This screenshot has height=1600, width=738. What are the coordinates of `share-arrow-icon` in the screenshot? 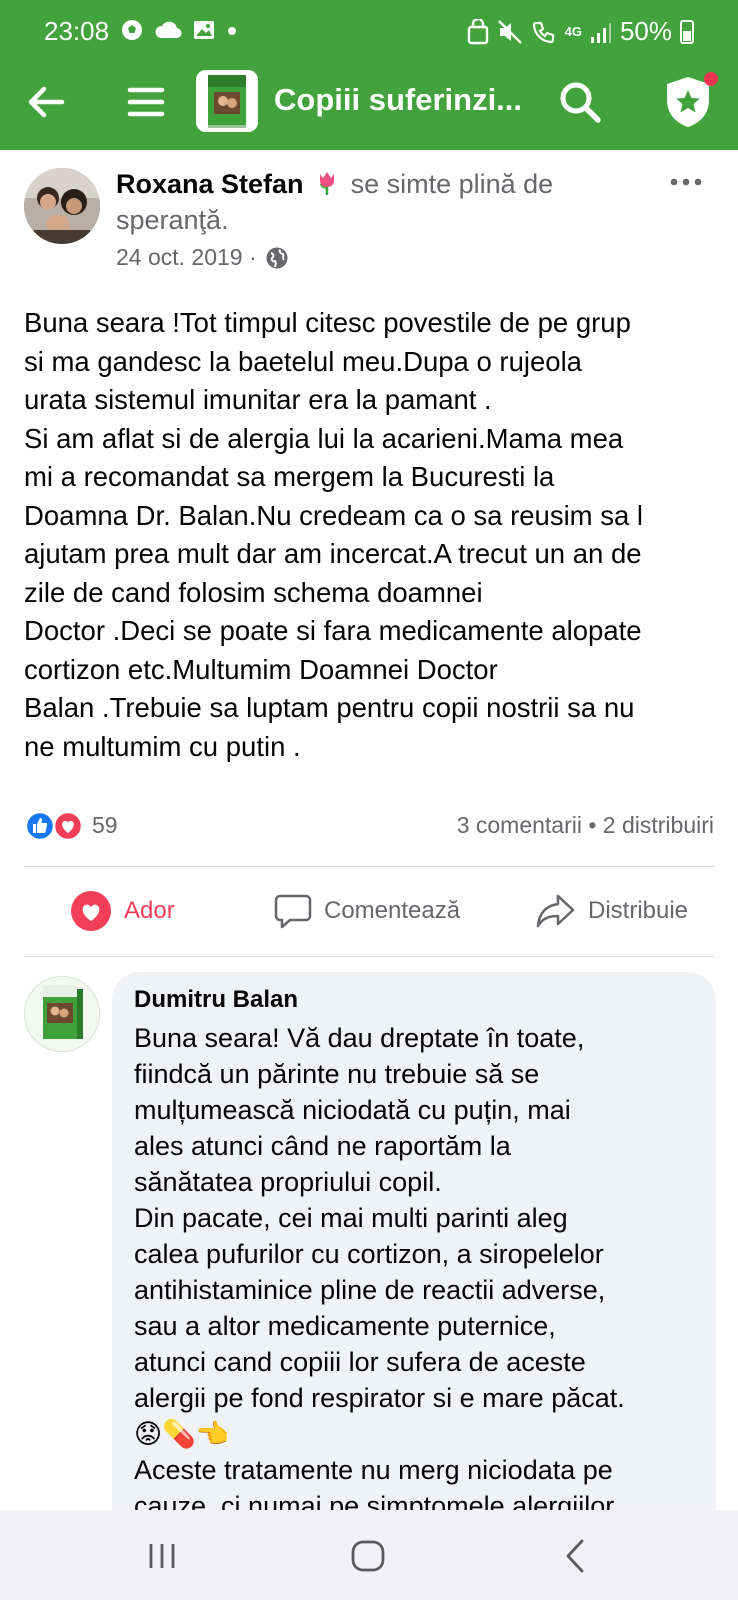 It's located at (555, 911).